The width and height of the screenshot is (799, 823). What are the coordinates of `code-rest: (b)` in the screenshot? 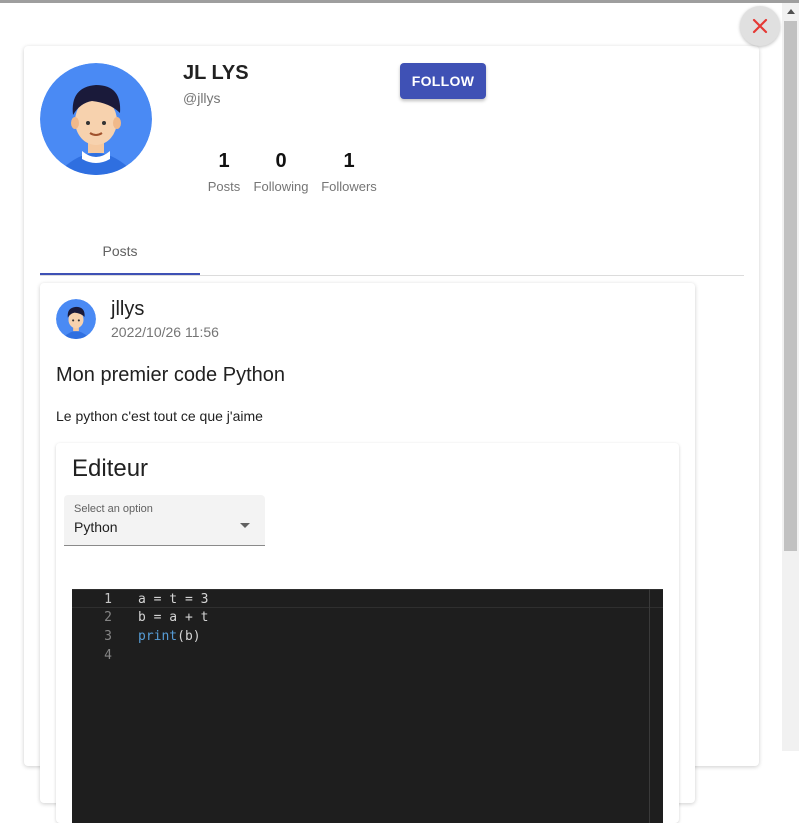 It's located at (189, 636).